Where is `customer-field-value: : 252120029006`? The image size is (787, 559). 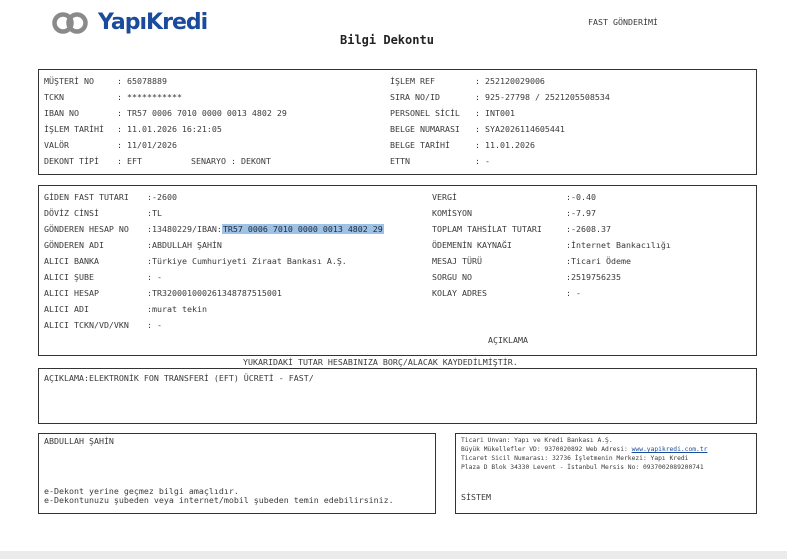 customer-field-value: : 252120029006 is located at coordinates (510, 81).